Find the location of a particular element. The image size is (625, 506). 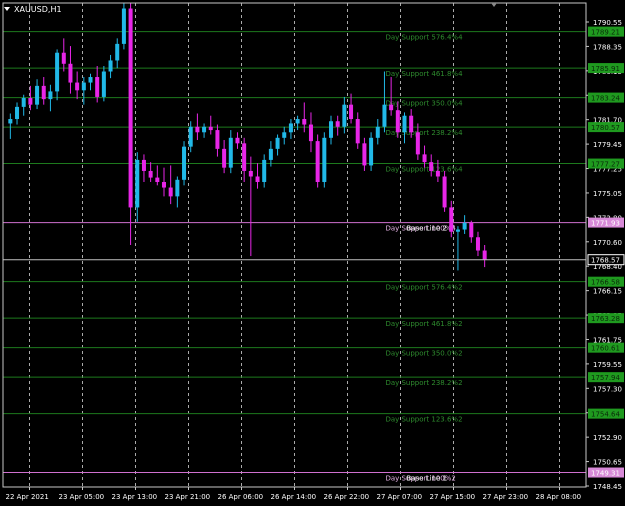

time-tick-label: 23 Apr 21:00 is located at coordinates (188, 497).